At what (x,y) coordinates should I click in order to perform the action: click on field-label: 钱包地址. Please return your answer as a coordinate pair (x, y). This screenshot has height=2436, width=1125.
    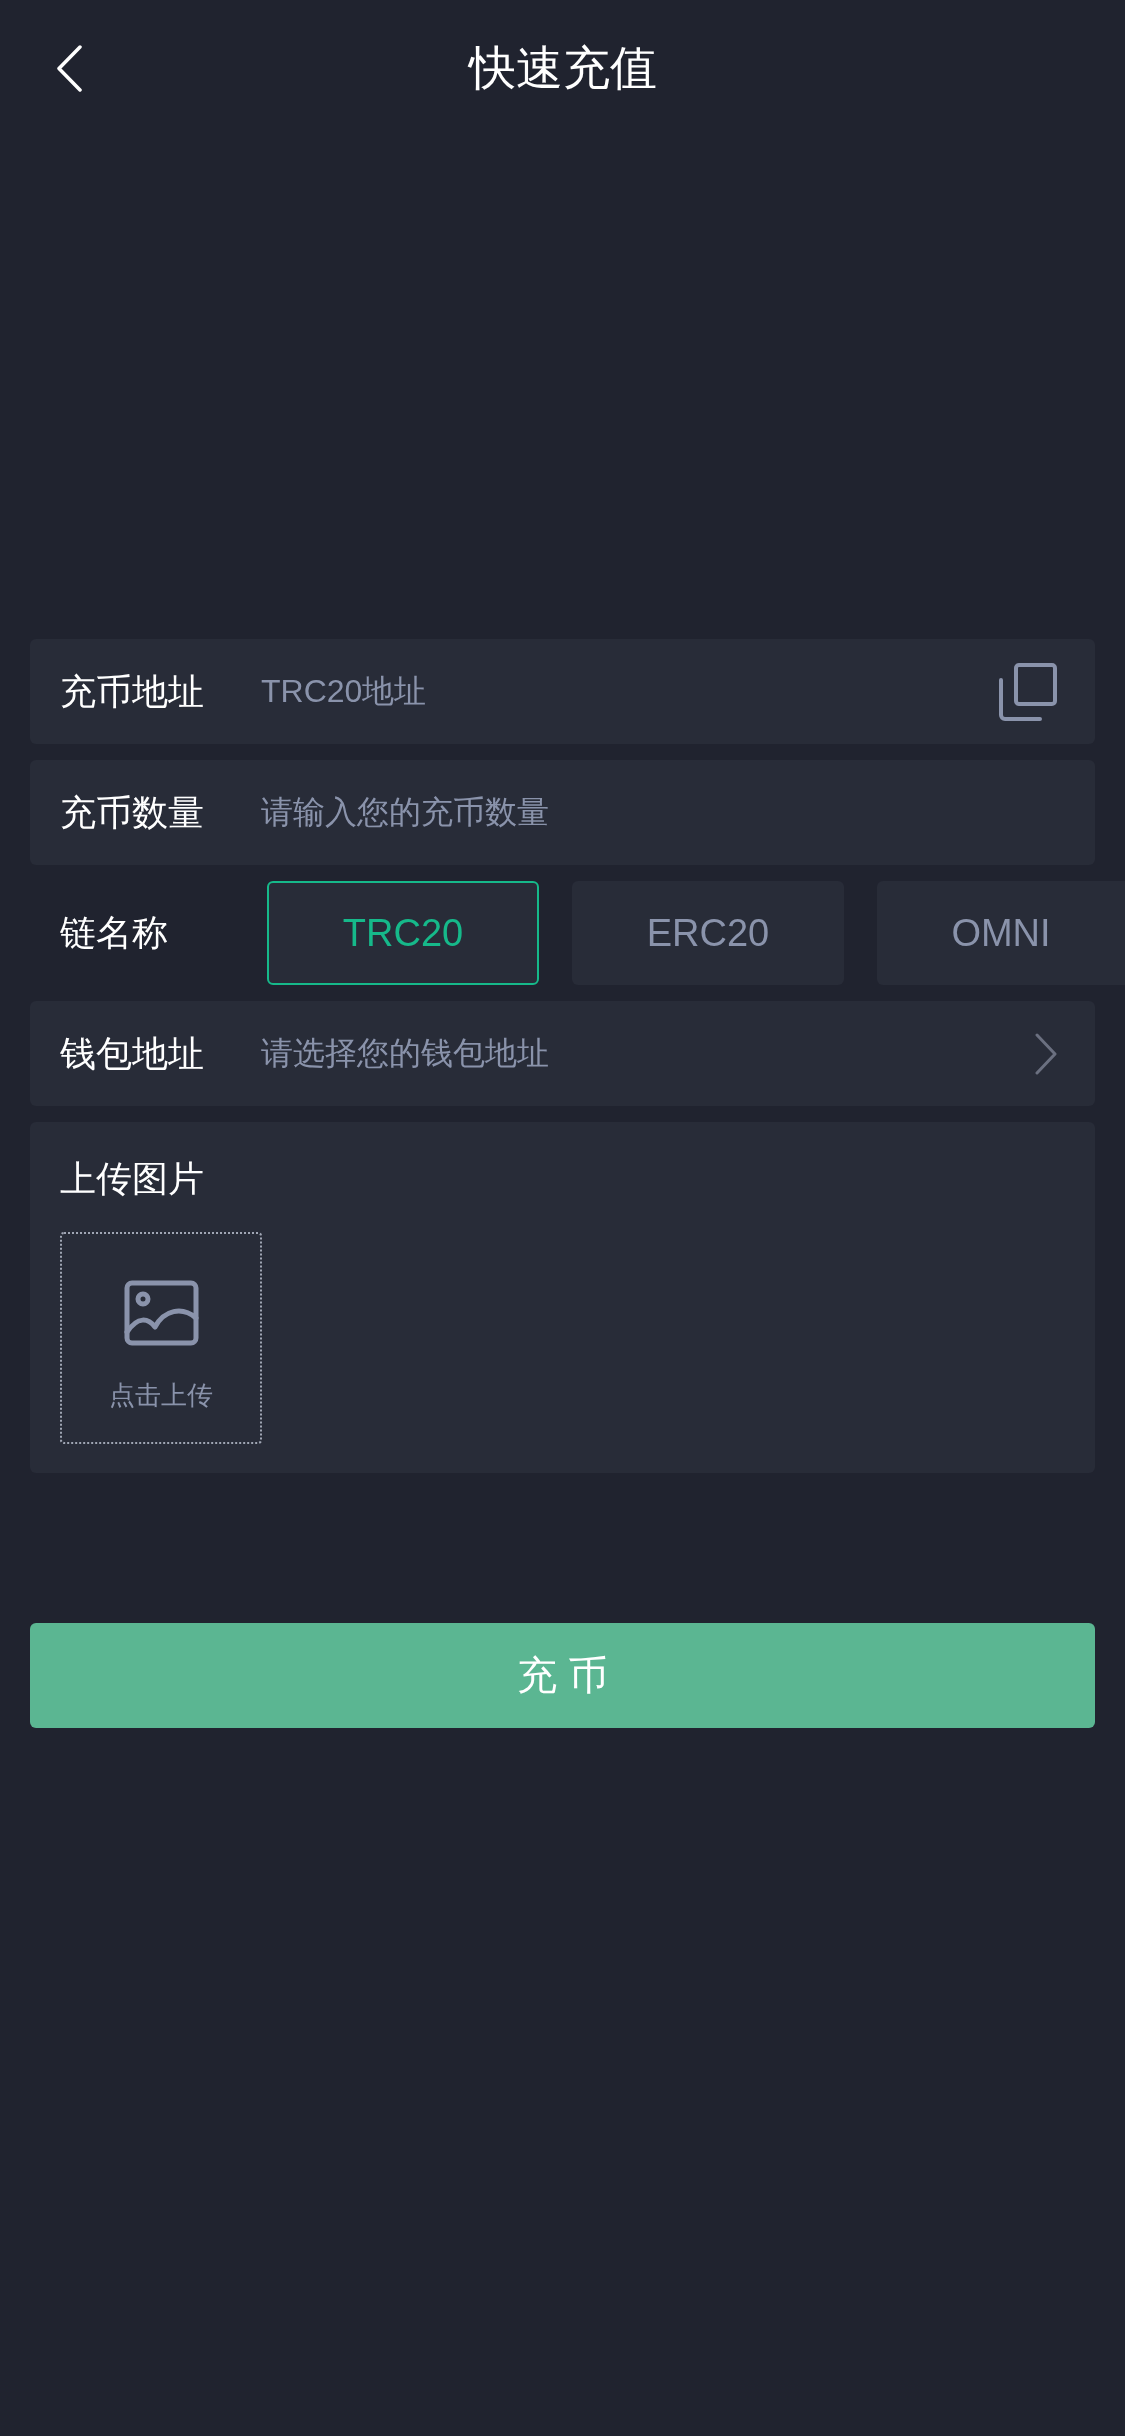
    Looking at the image, I should click on (132, 1053).